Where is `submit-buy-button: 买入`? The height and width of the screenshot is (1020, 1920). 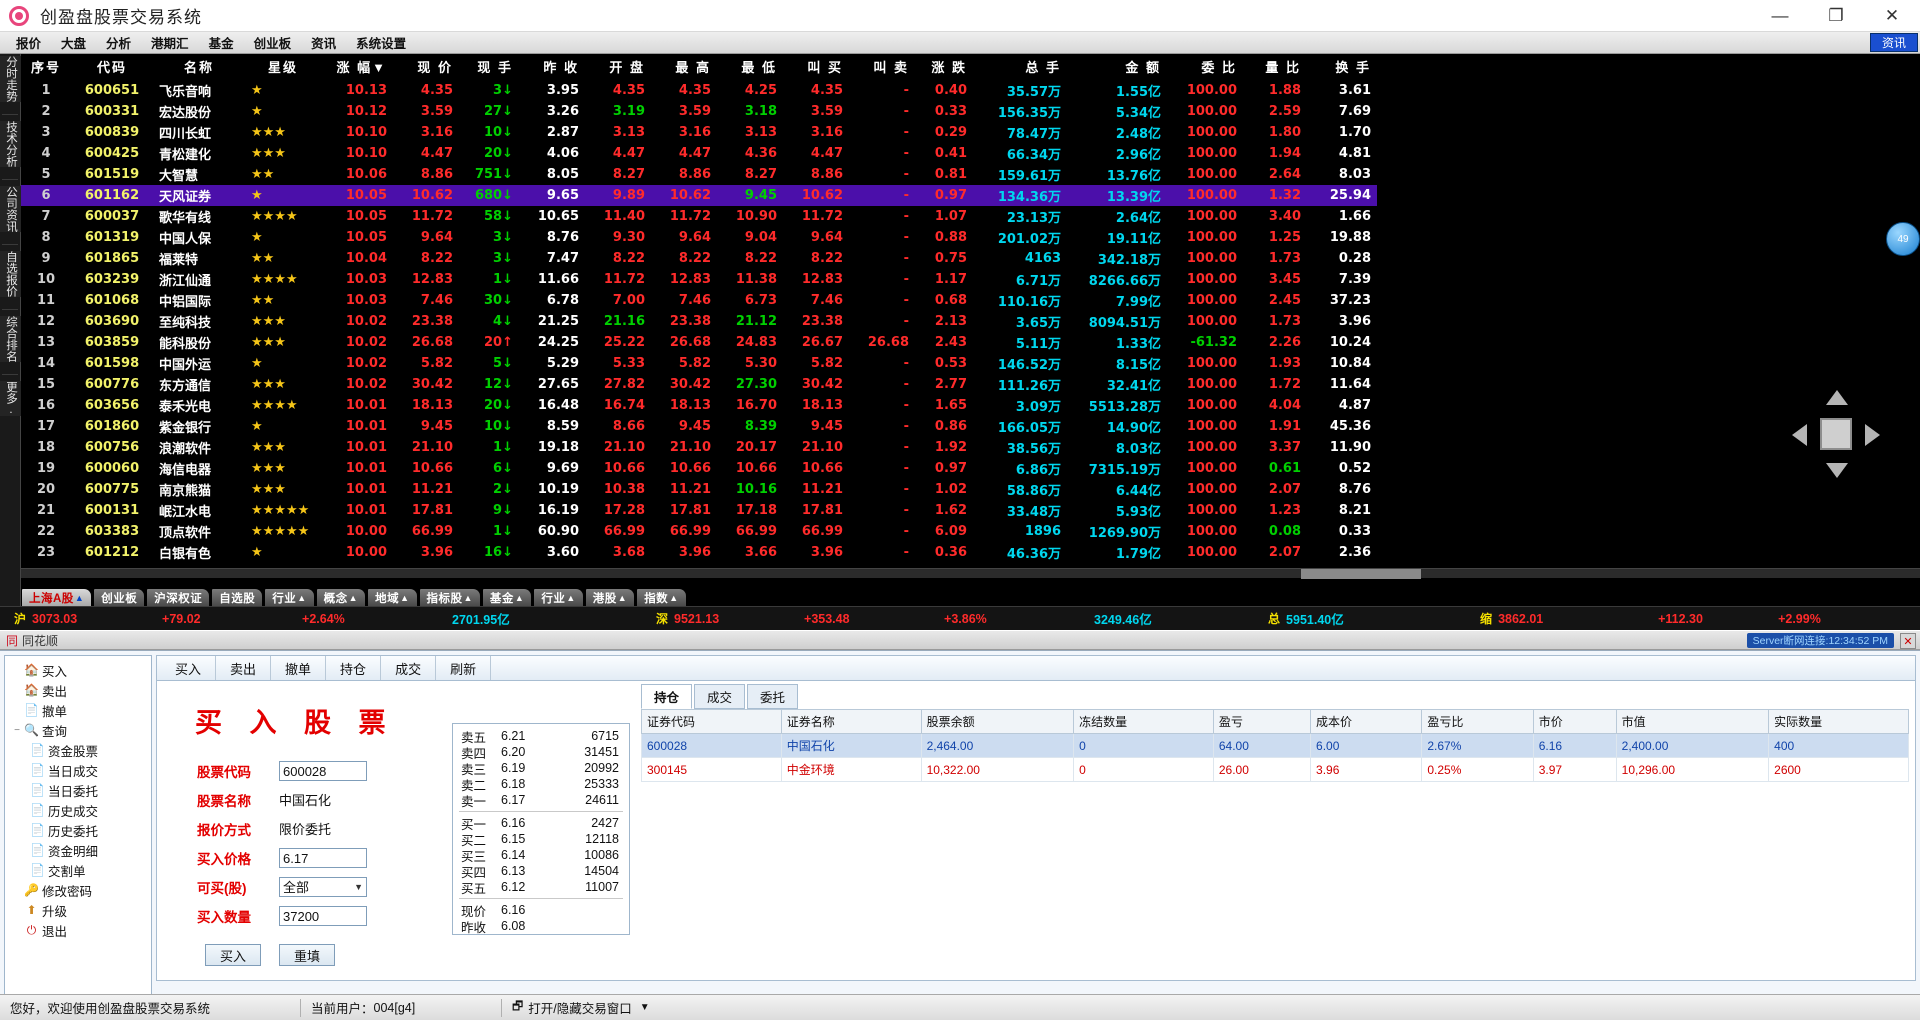 submit-buy-button: 买入 is located at coordinates (233, 955).